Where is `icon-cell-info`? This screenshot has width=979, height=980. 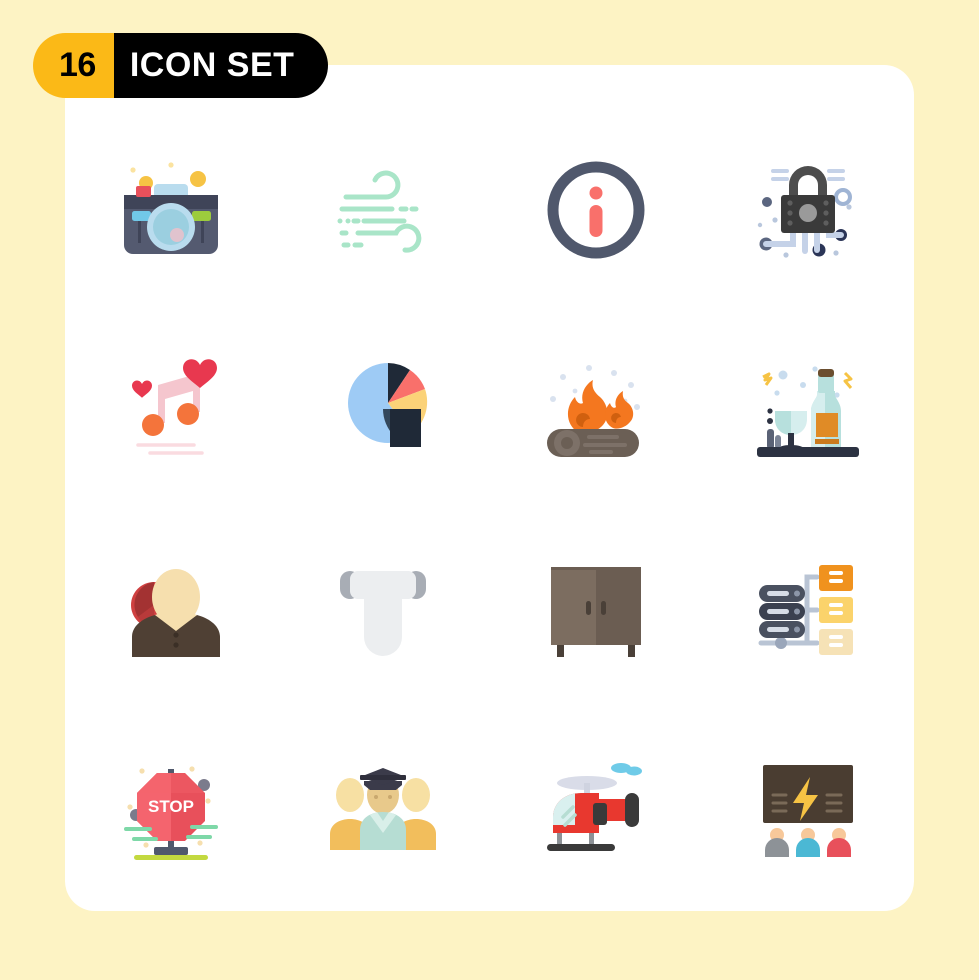
icon-cell-info is located at coordinates (596, 210).